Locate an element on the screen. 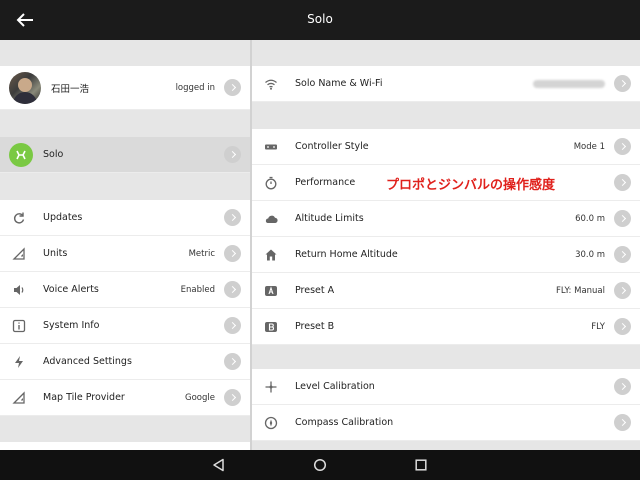  top-app-bar: Solo is located at coordinates (320, 20).